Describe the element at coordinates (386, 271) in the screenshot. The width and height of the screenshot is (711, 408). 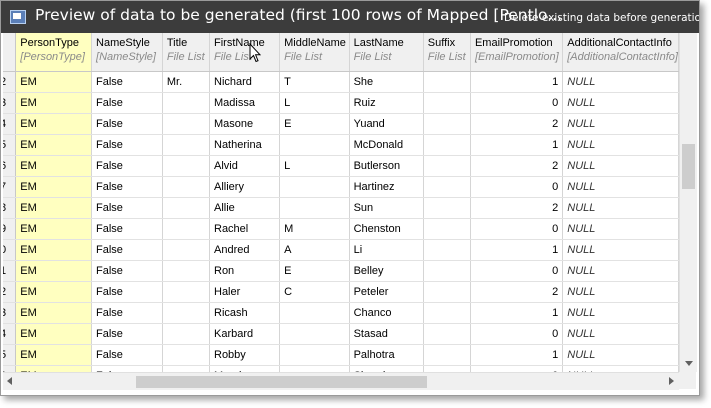
I see `cell-lastname: Belley` at that location.